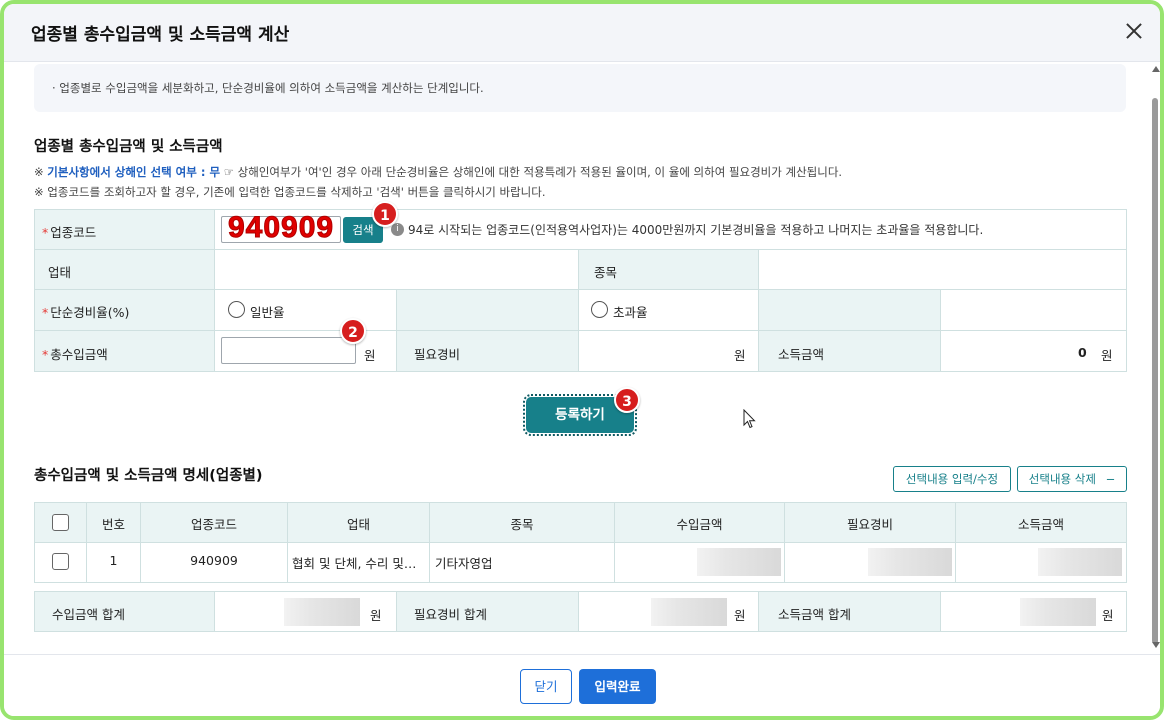  Describe the element at coordinates (630, 312) in the screenshot. I see `rate-excess-label: 초과율` at that location.